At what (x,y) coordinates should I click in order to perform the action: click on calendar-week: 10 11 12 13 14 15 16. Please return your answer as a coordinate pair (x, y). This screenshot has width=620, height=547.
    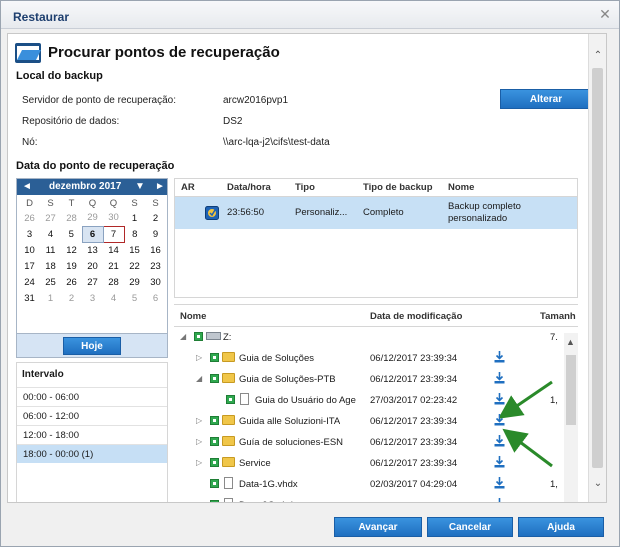
    Looking at the image, I should click on (92, 250).